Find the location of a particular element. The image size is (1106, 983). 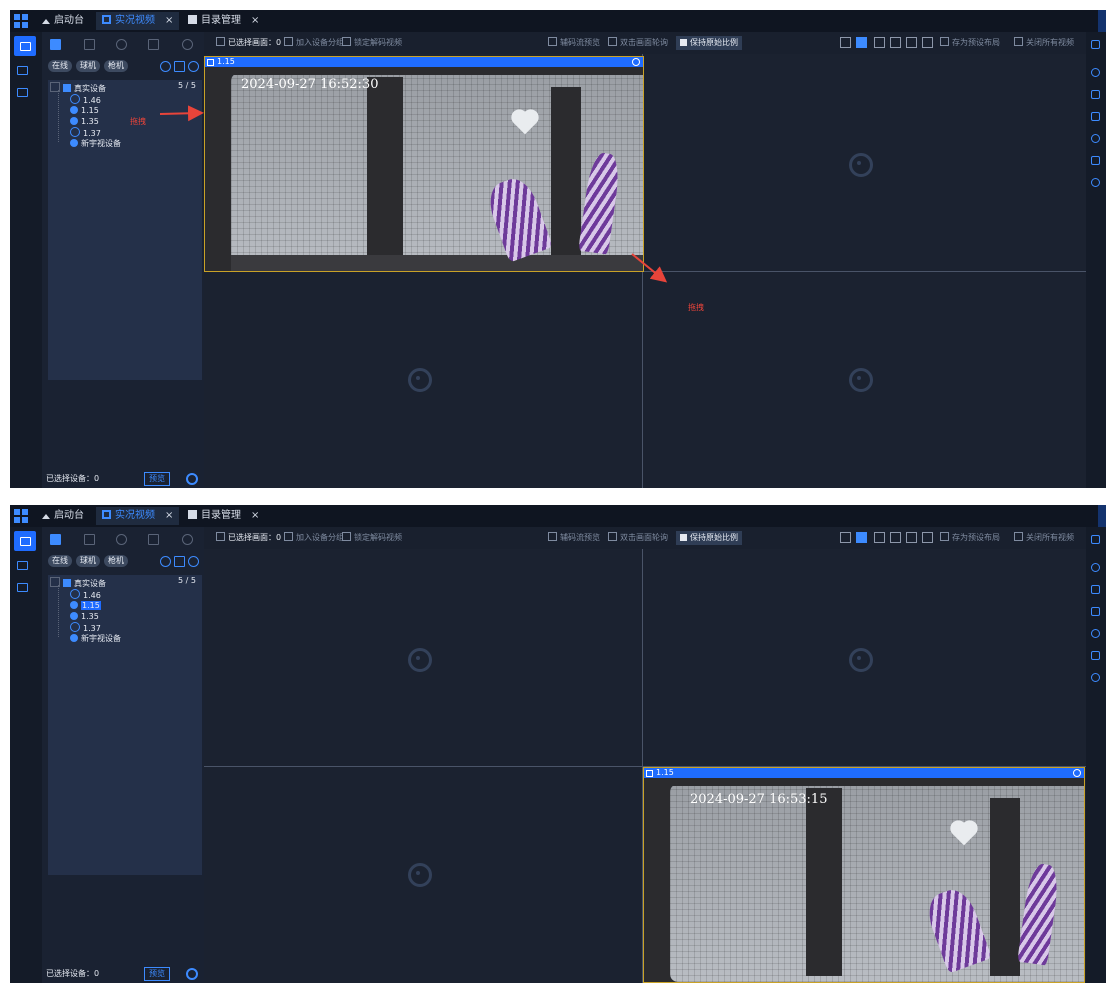

rail-live-view-button is located at coordinates (25, 541).